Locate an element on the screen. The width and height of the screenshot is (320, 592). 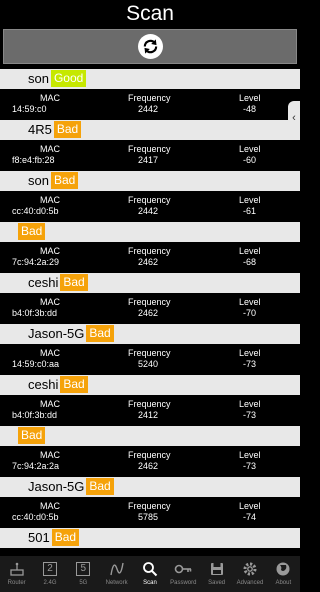
network-name-line: son Good is located at coordinates (57, 79).